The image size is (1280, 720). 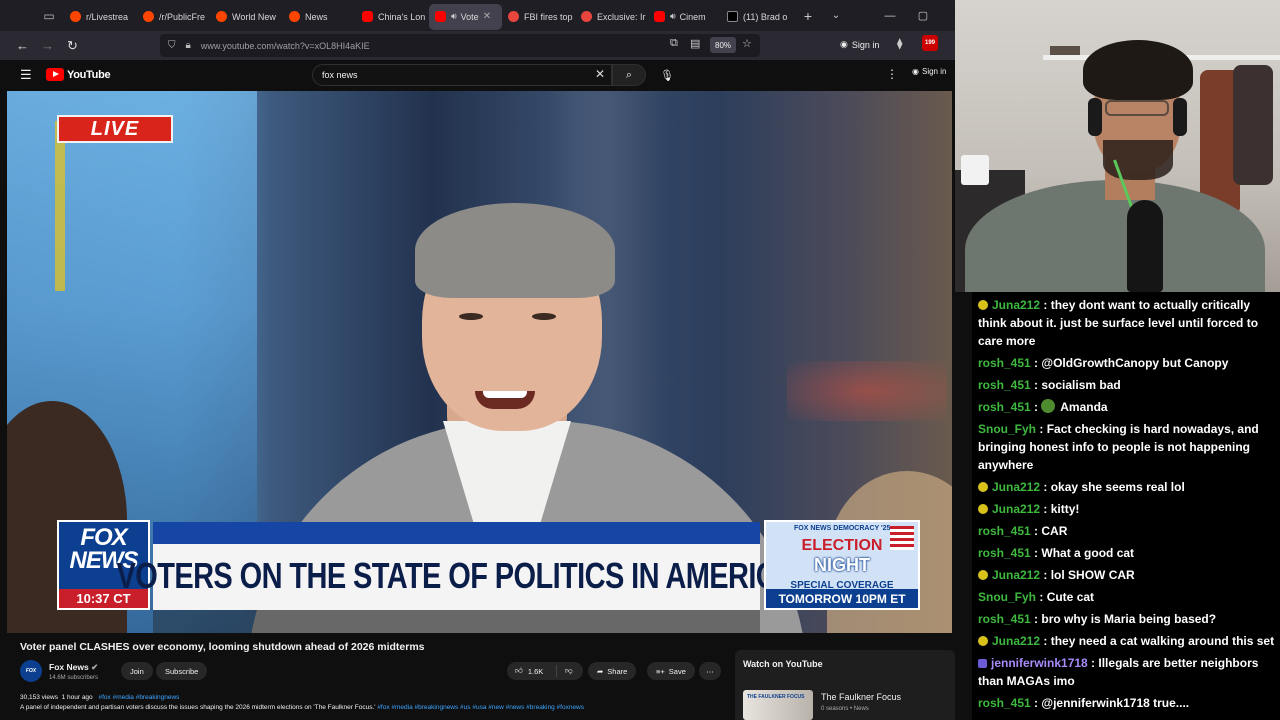 I want to click on chat-message: Juna212 : okay she seems real lol, so click(x=1127, y=487).